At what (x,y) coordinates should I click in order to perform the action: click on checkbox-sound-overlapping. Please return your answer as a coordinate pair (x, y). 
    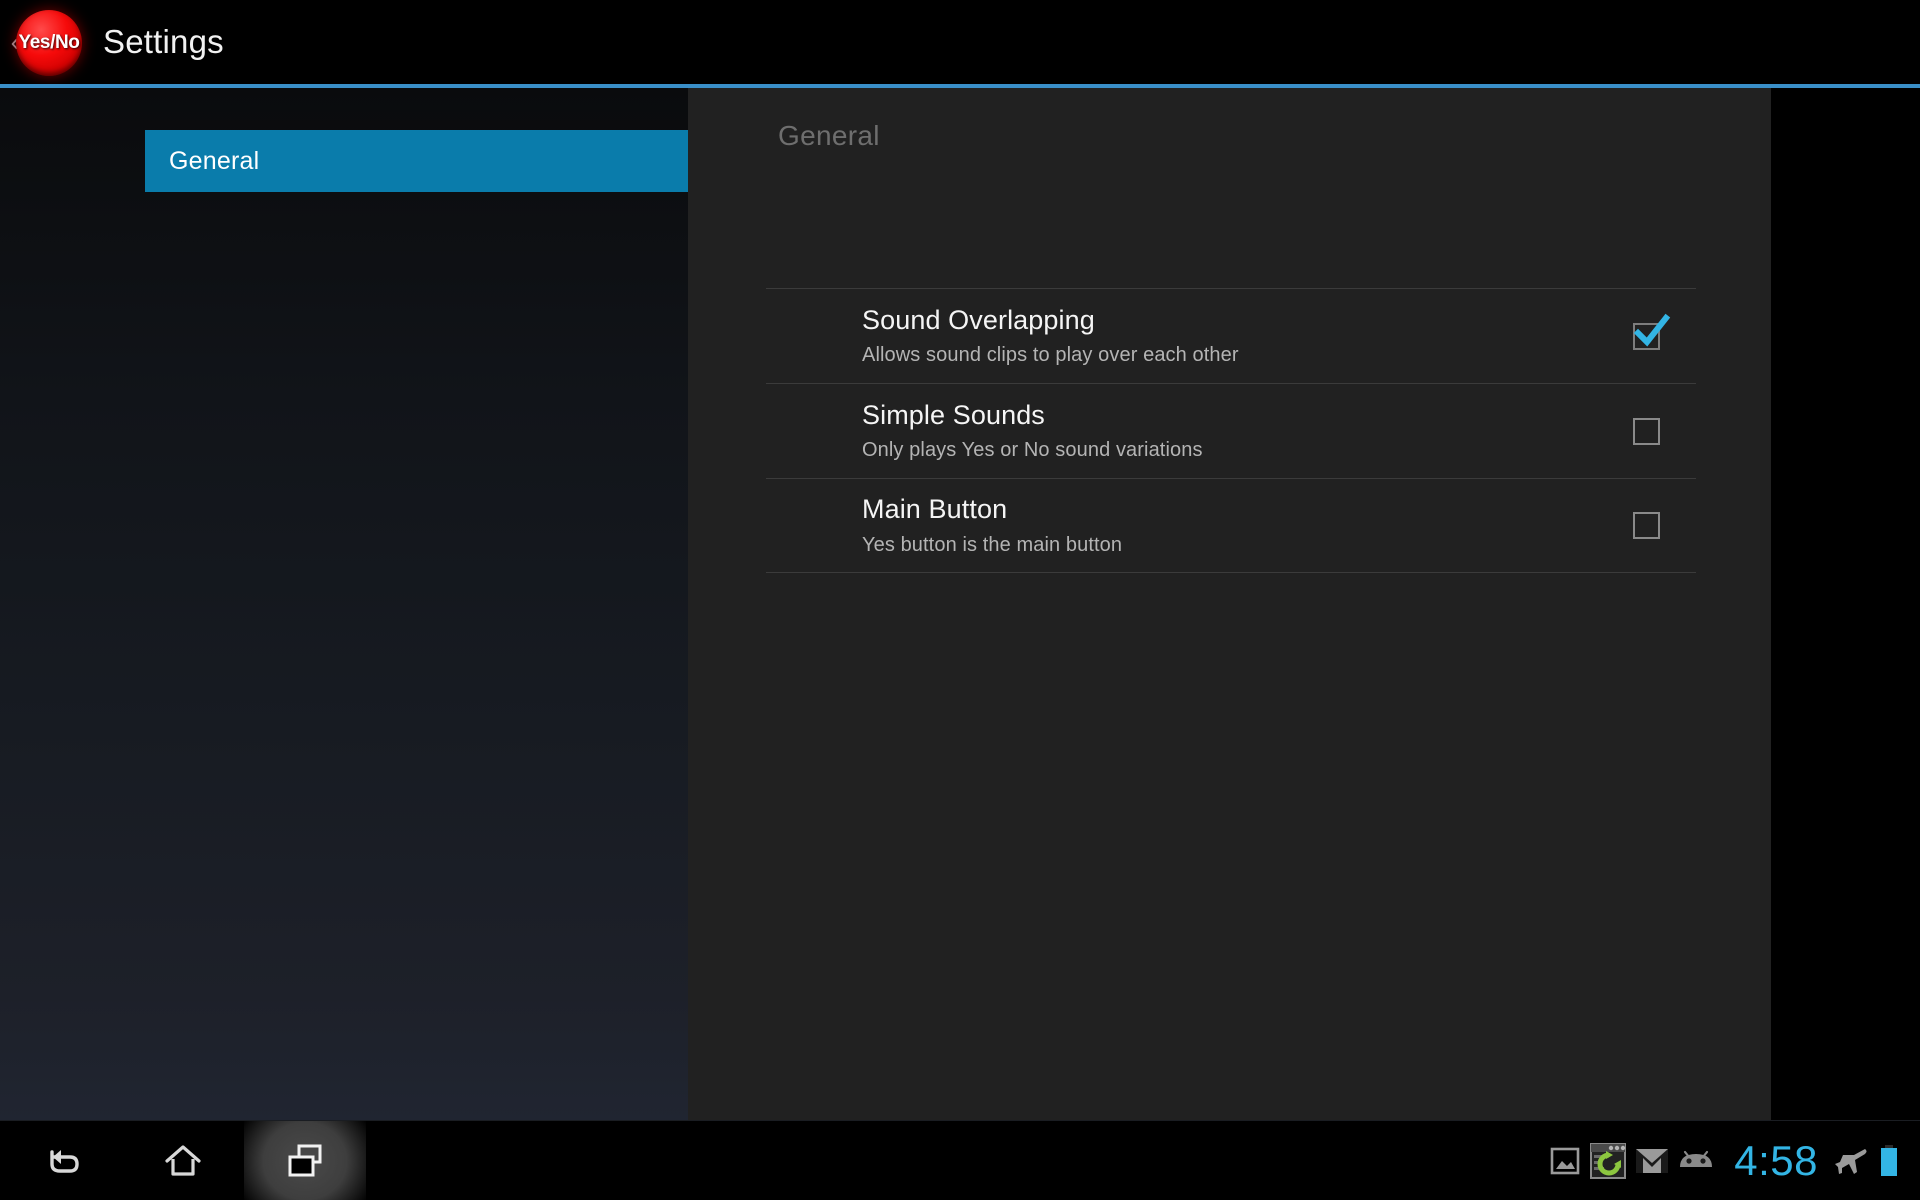
    Looking at the image, I should click on (1651, 331).